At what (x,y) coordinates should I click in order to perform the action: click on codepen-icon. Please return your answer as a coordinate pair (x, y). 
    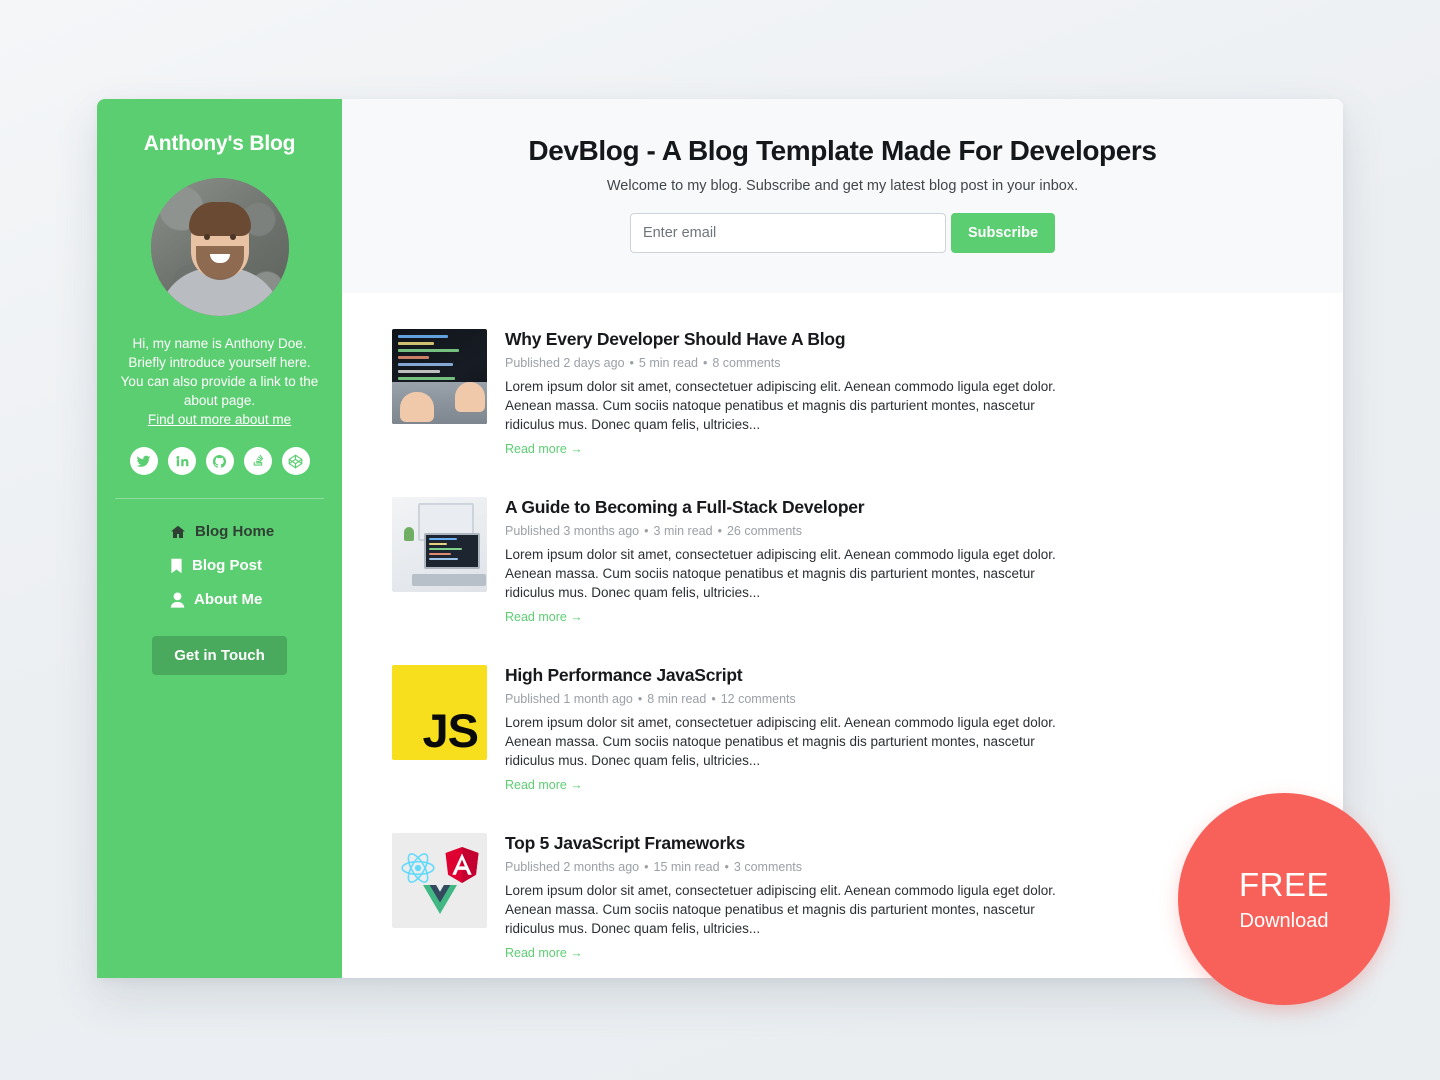
    Looking at the image, I should click on (295, 461).